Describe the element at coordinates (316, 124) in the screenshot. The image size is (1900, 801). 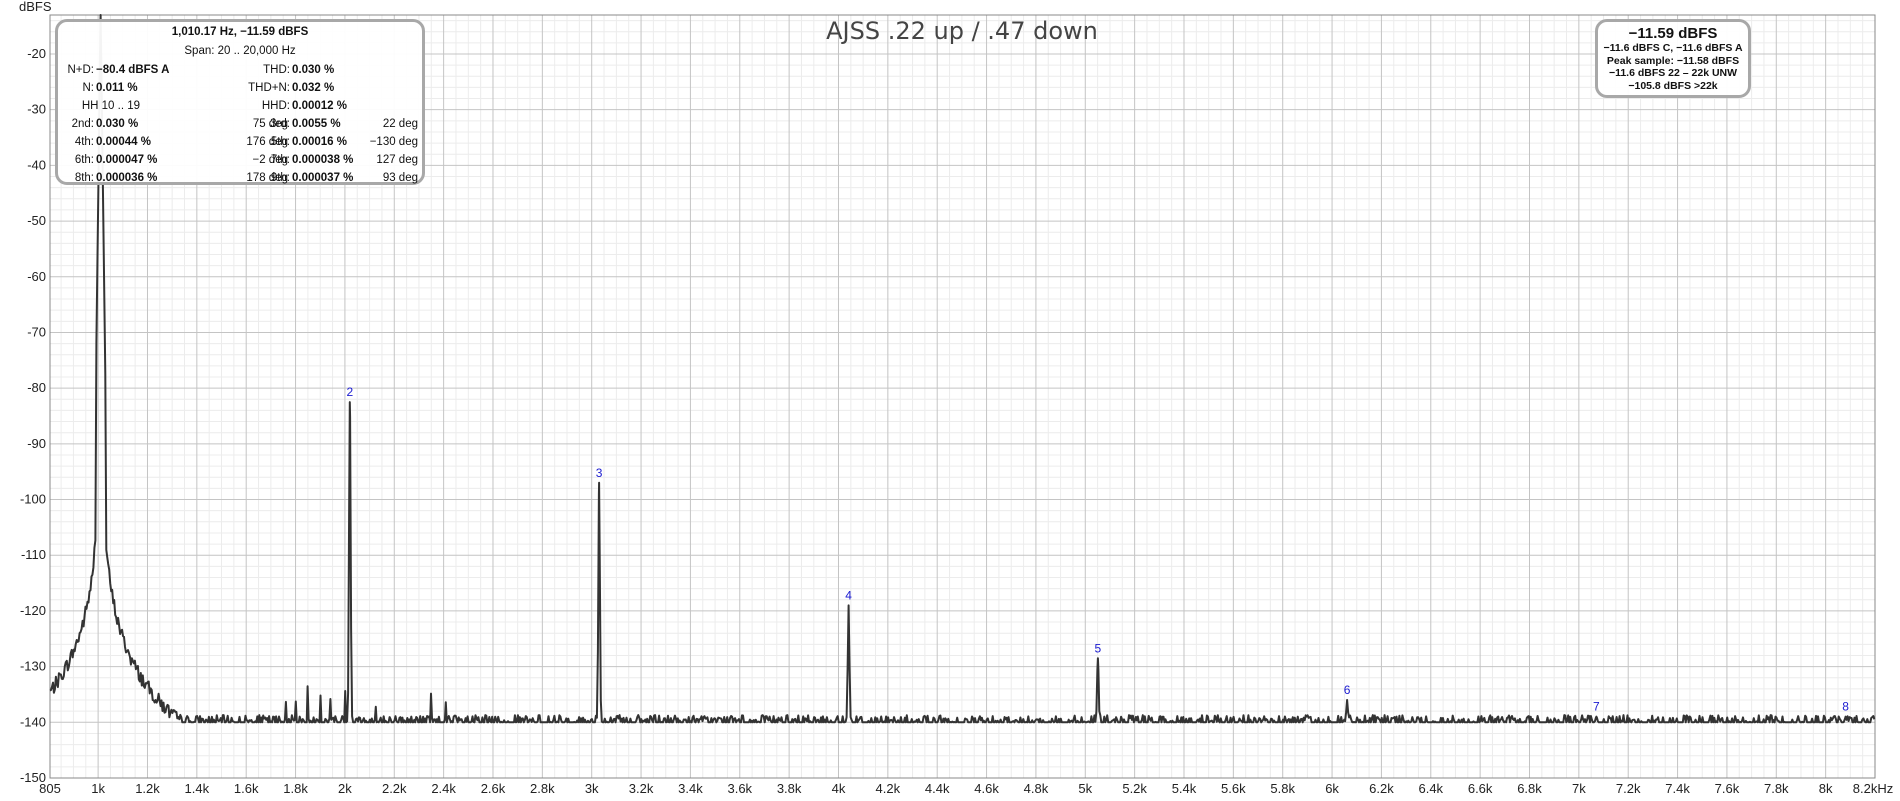
I see `harmonic-value: 0.0055 %` at that location.